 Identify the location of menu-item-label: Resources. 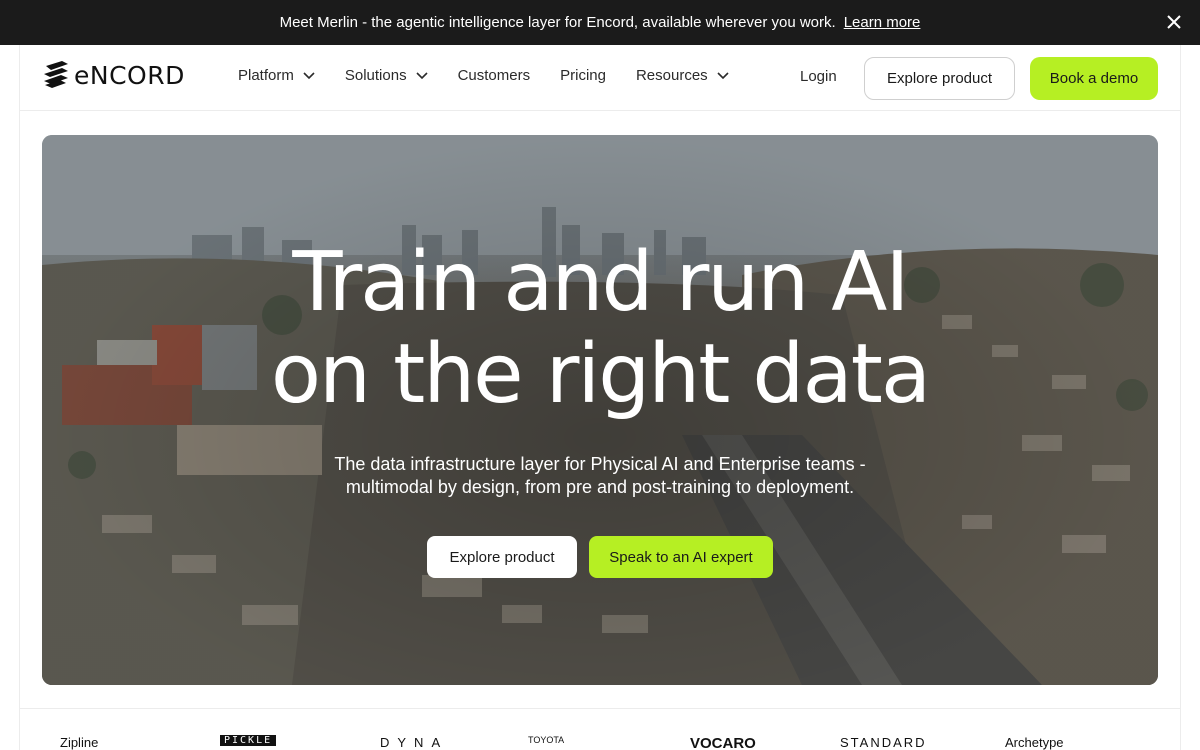
(671, 75).